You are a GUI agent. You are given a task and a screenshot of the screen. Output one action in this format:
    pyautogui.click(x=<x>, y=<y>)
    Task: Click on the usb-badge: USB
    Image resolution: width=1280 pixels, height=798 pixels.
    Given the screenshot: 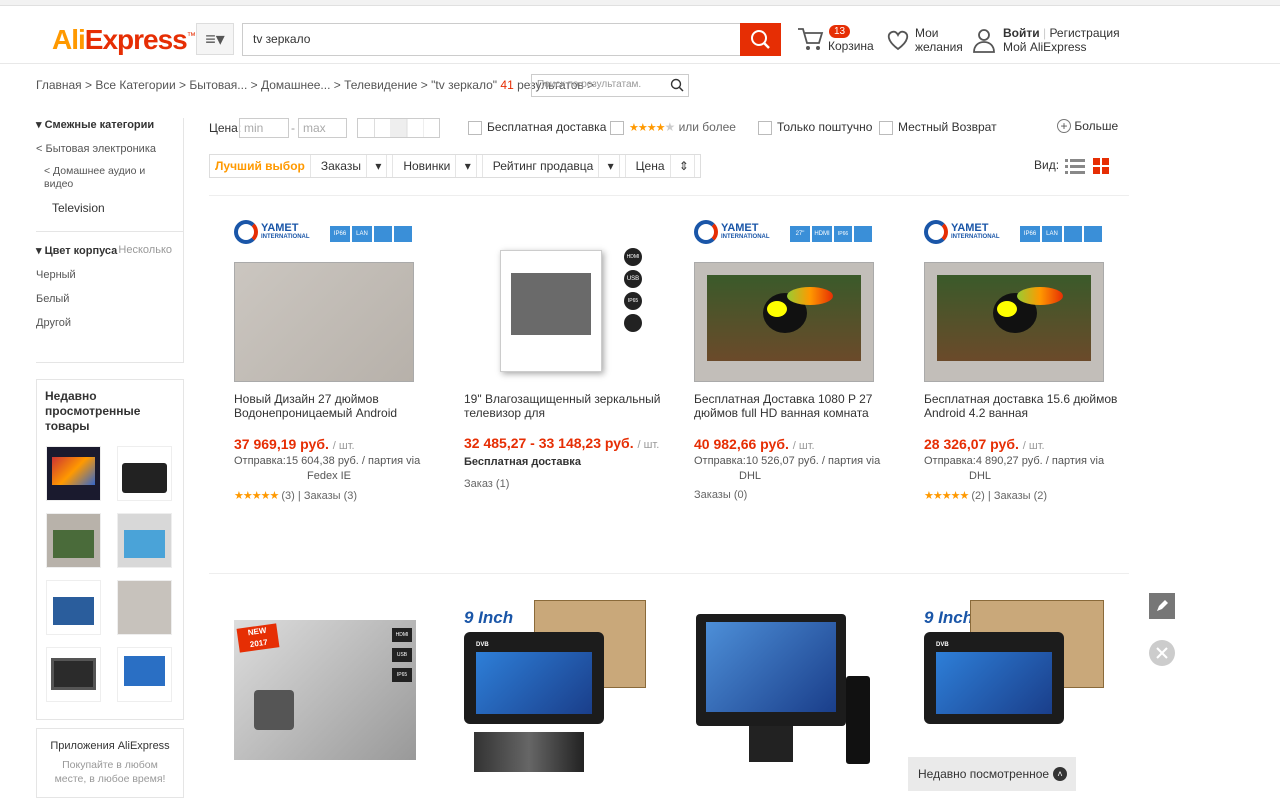 What is the action you would take?
    pyautogui.click(x=402, y=655)
    